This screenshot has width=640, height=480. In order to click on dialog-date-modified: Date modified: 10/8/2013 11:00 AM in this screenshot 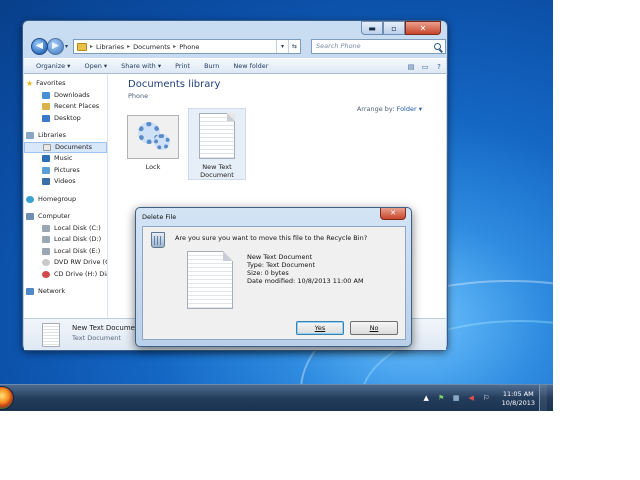, I will do `click(305, 281)`.